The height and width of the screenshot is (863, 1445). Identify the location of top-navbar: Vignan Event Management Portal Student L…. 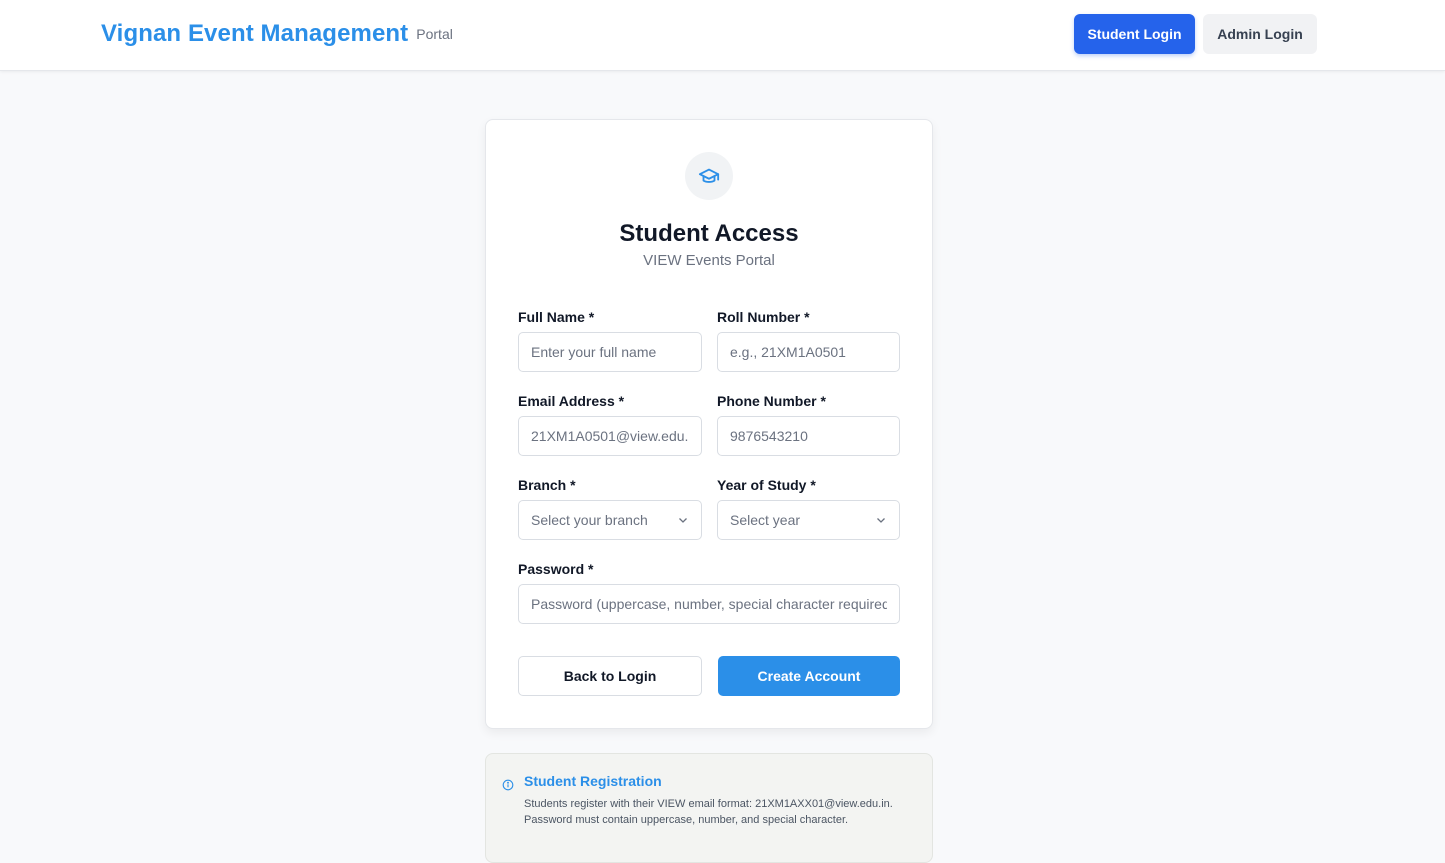
(722, 35).